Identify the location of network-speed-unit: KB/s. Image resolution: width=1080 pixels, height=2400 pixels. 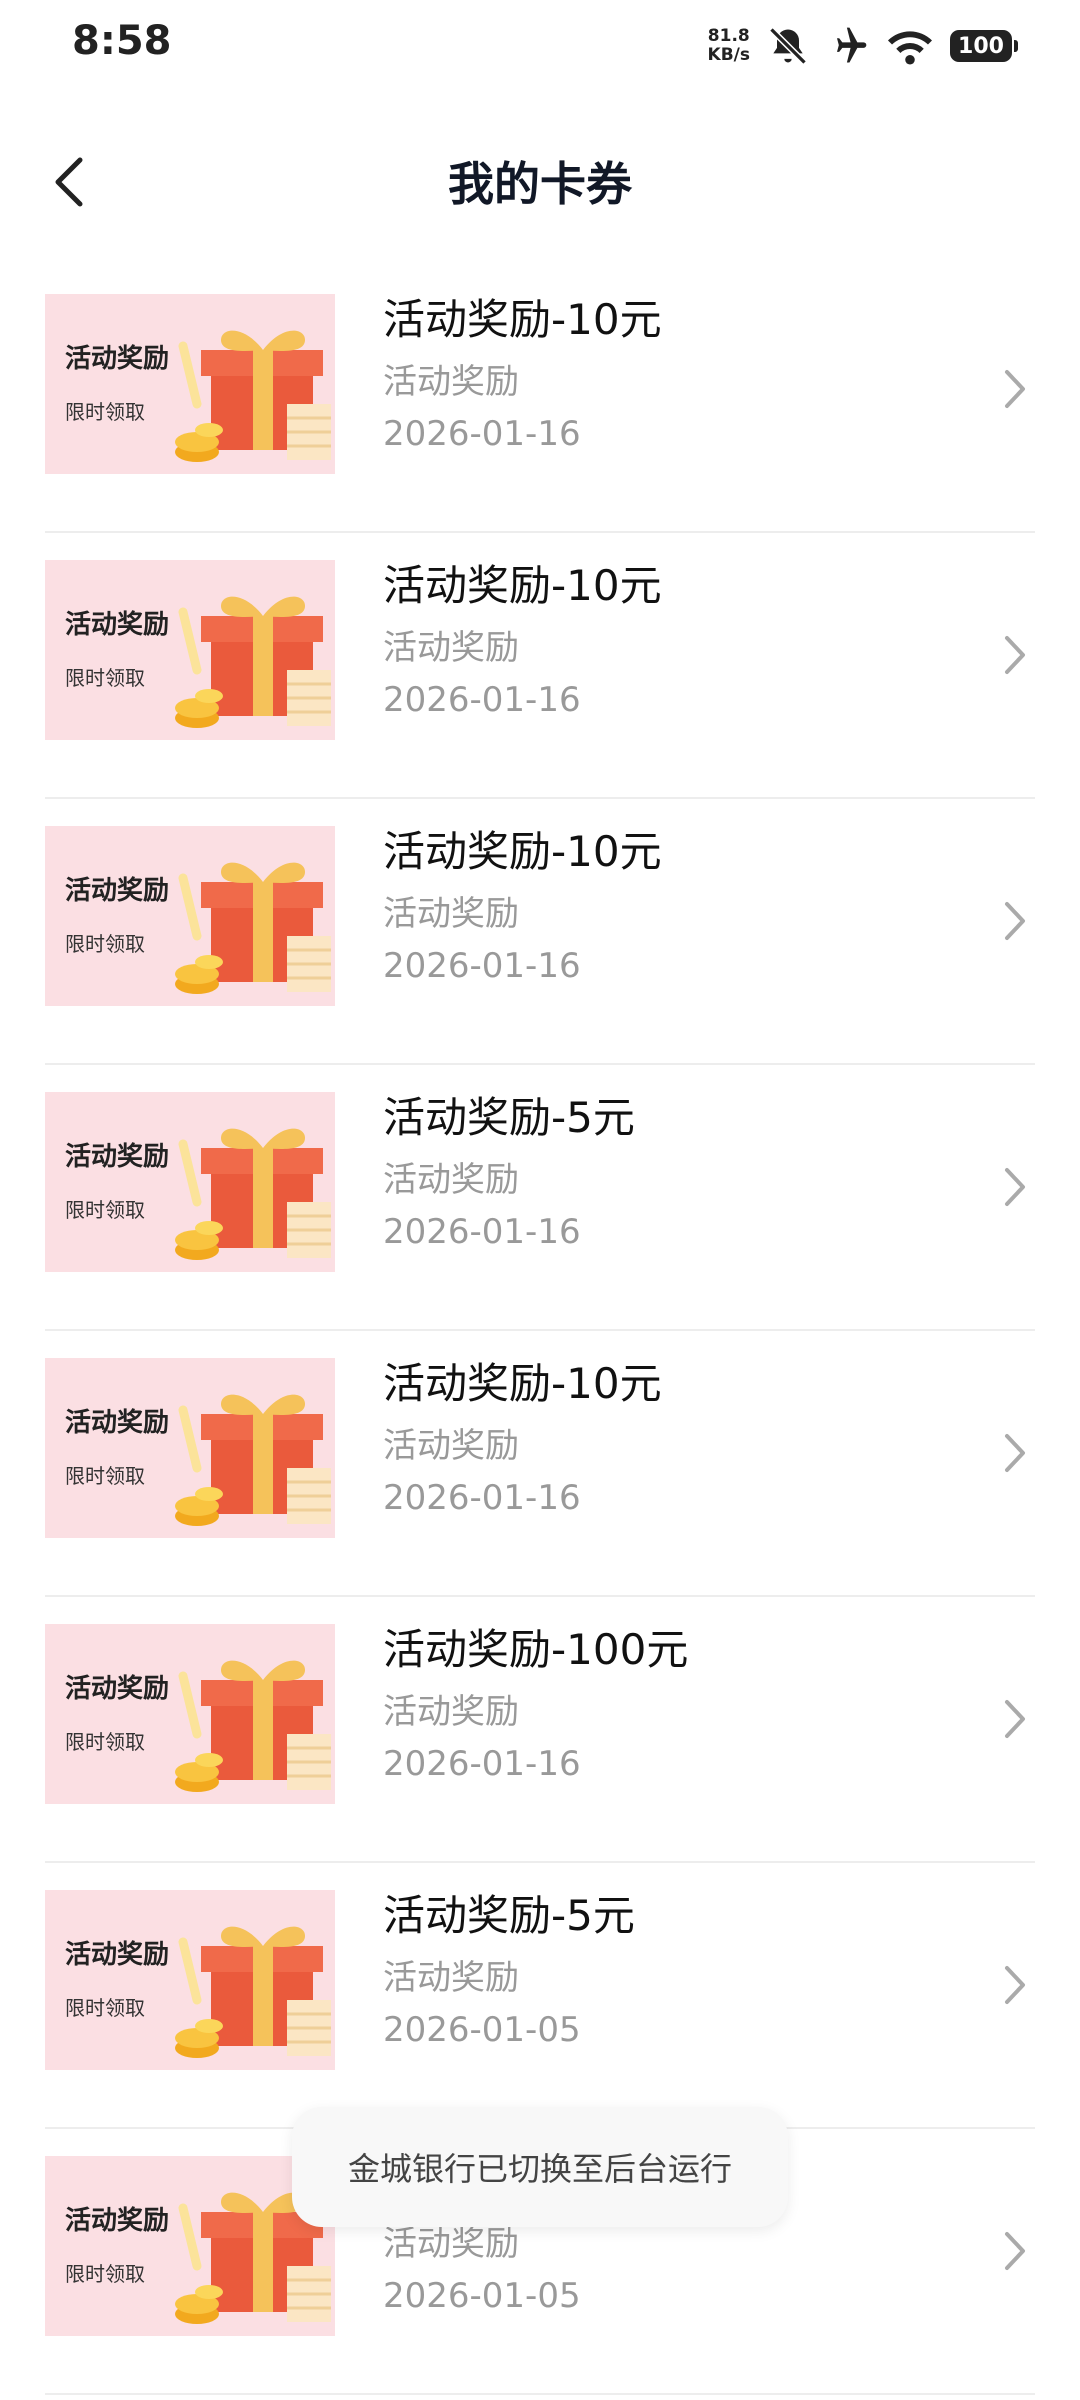
(728, 55).